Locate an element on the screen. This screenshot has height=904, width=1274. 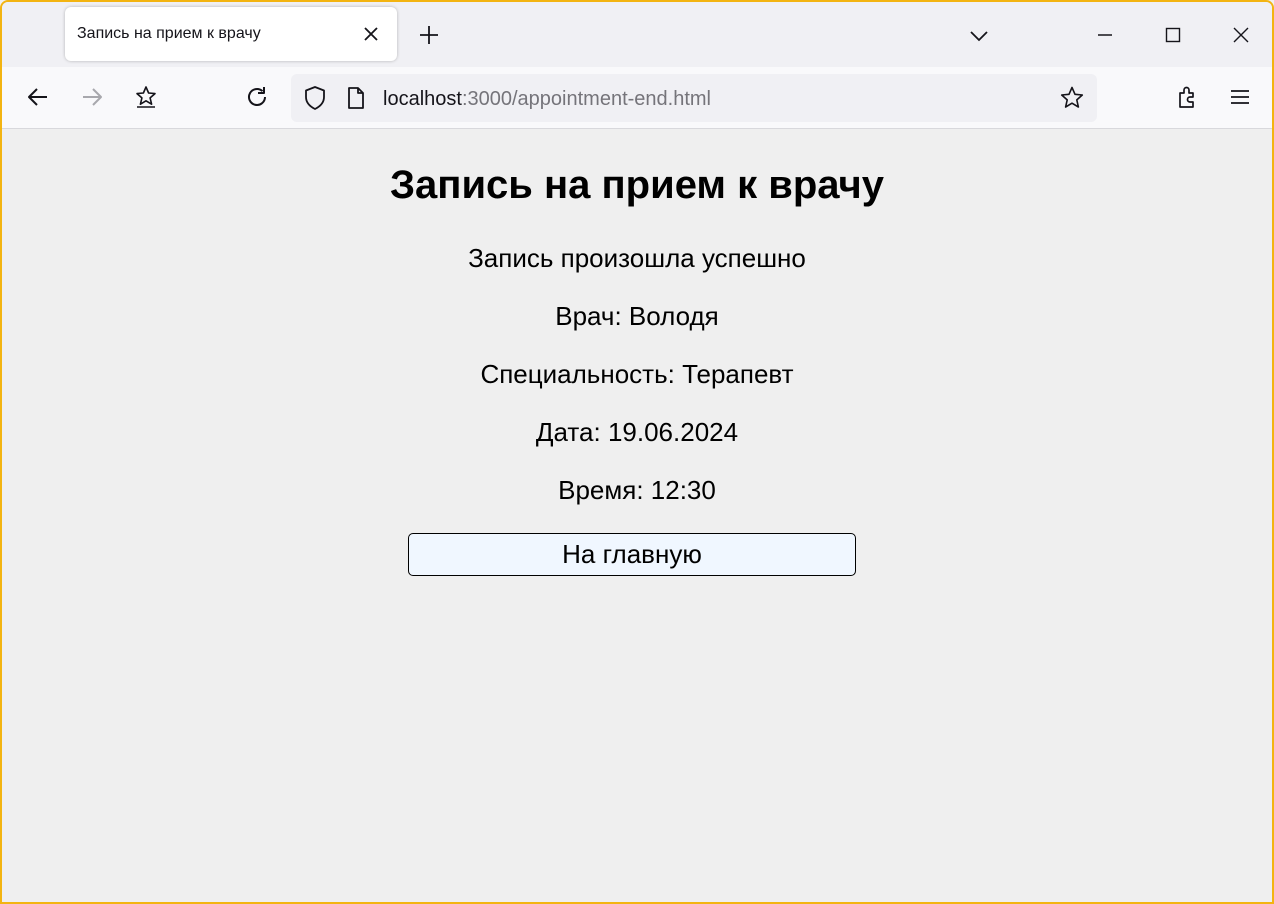
tab-bar: Запись на прием к врачу is located at coordinates (637, 34).